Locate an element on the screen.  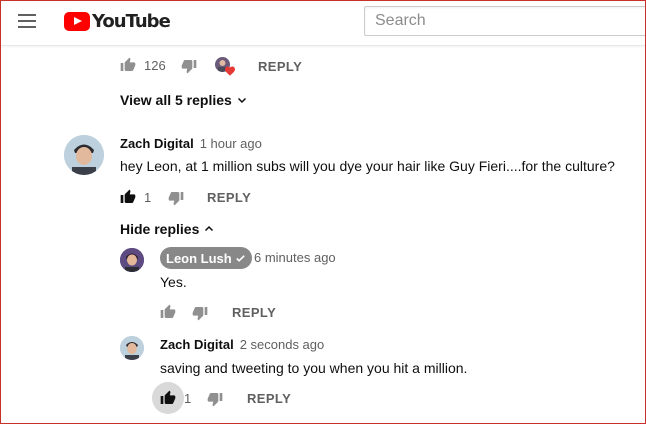
reply-header: Zach Digital 2 seconds ago is located at coordinates (242, 344).